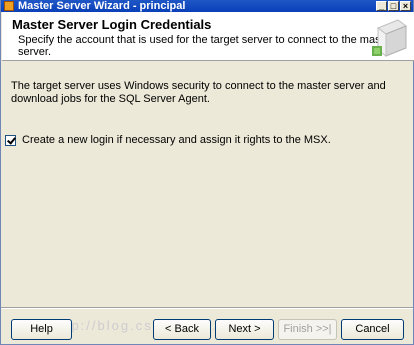 Image resolution: width=414 pixels, height=345 pixels. What do you see at coordinates (182, 329) in the screenshot?
I see `back-button: < Back` at bounding box center [182, 329].